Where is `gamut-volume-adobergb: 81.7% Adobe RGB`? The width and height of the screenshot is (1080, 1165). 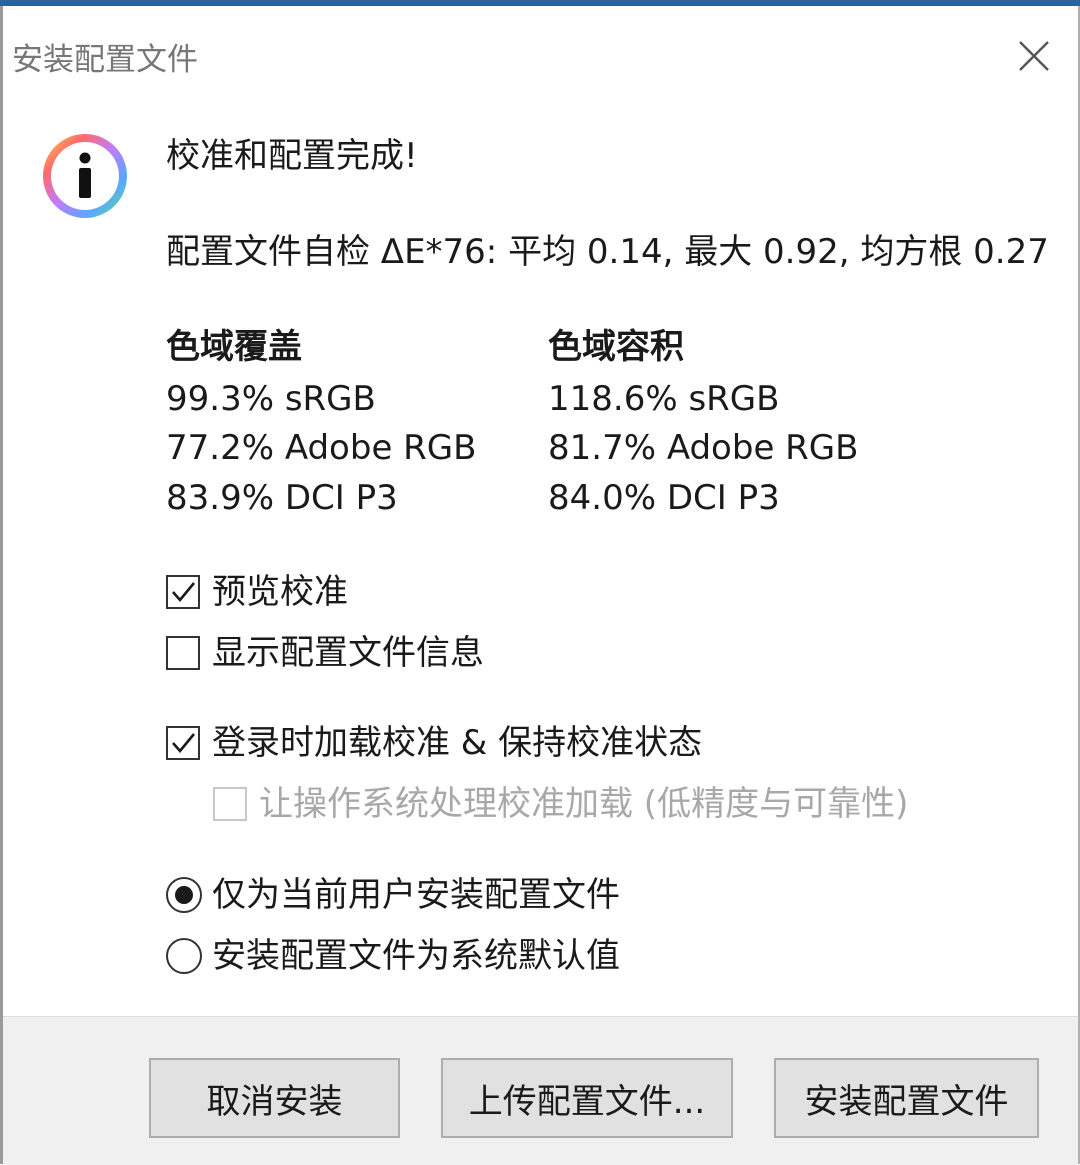 gamut-volume-adobergb: 81.7% Adobe RGB is located at coordinates (703, 448).